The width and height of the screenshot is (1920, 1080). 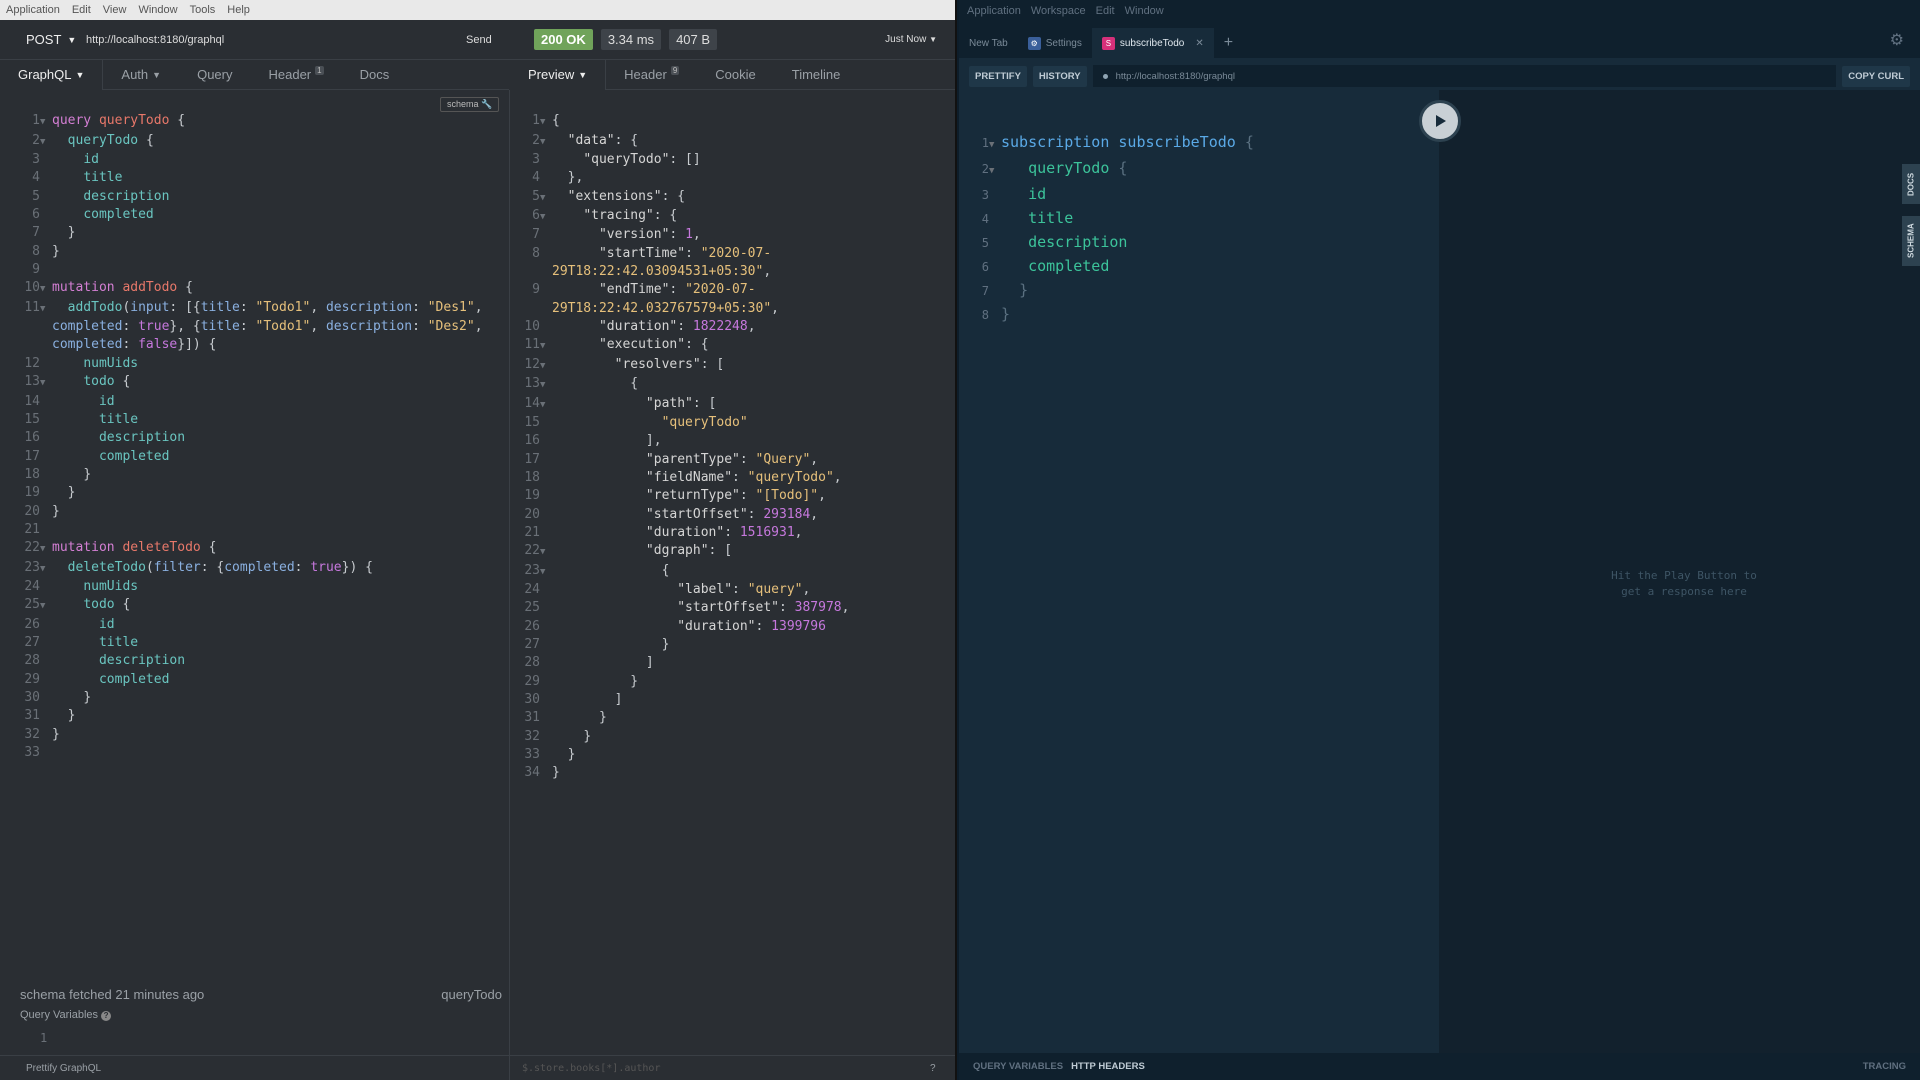 What do you see at coordinates (1144, 11) in the screenshot?
I see `pg-menu-window: Window` at bounding box center [1144, 11].